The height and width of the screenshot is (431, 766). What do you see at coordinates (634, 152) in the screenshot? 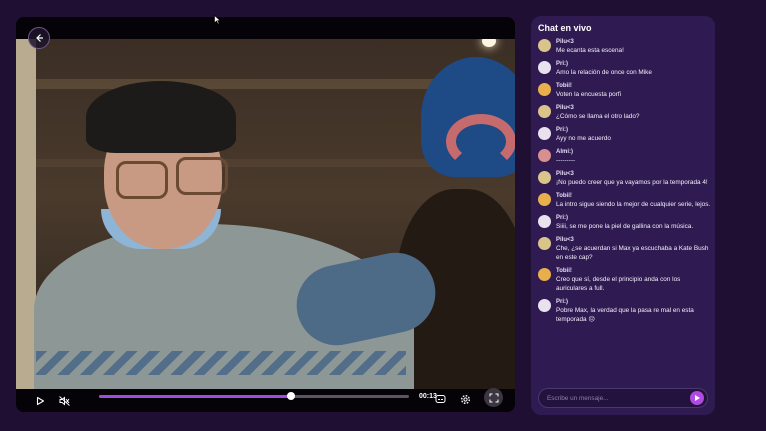
I see `chat-username: Almi:)` at bounding box center [634, 152].